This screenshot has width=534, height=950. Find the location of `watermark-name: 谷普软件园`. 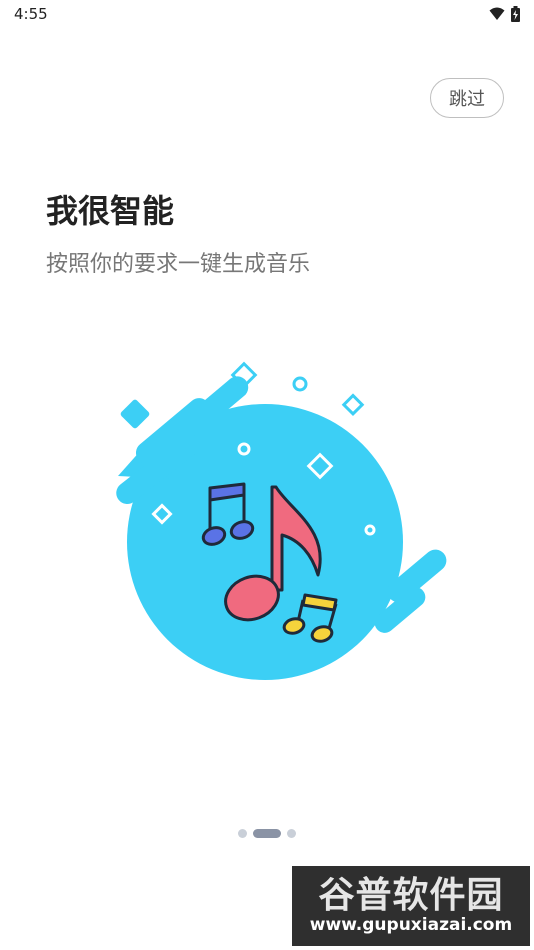

watermark-name: 谷普软件园 is located at coordinates (411, 895).